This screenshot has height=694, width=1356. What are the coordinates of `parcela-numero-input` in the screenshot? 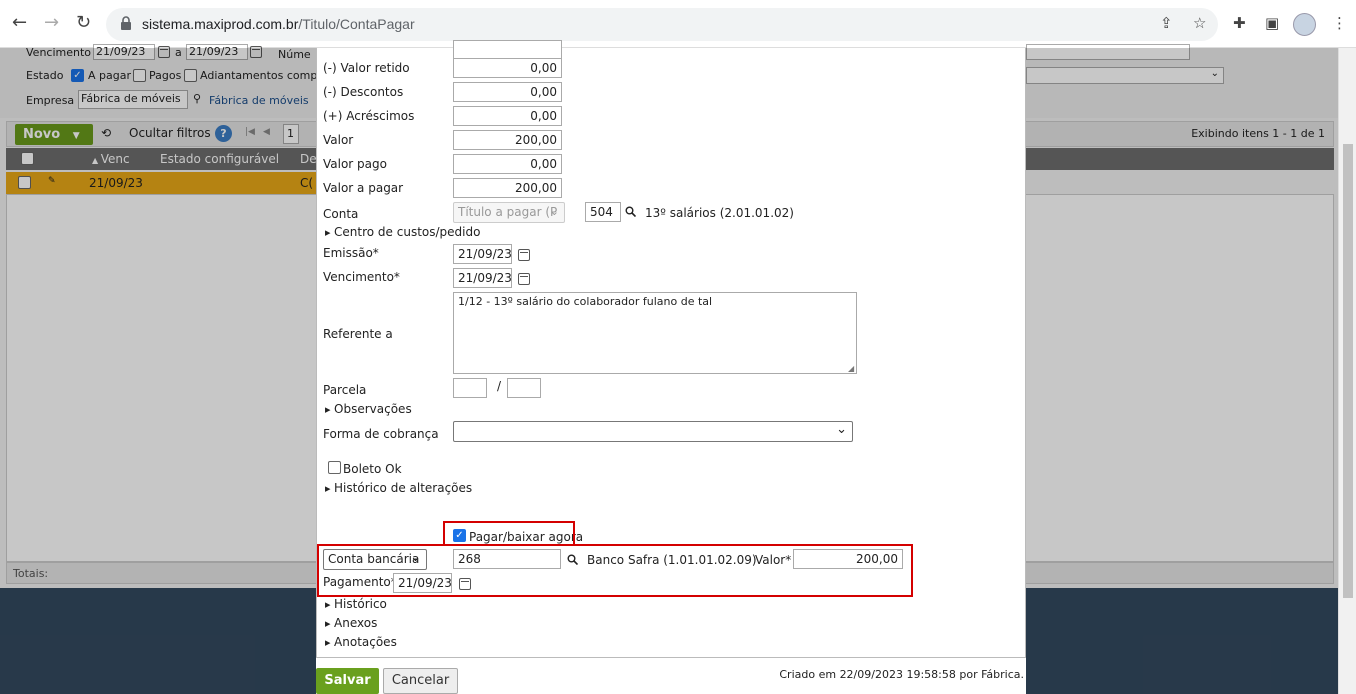 It's located at (470, 388).